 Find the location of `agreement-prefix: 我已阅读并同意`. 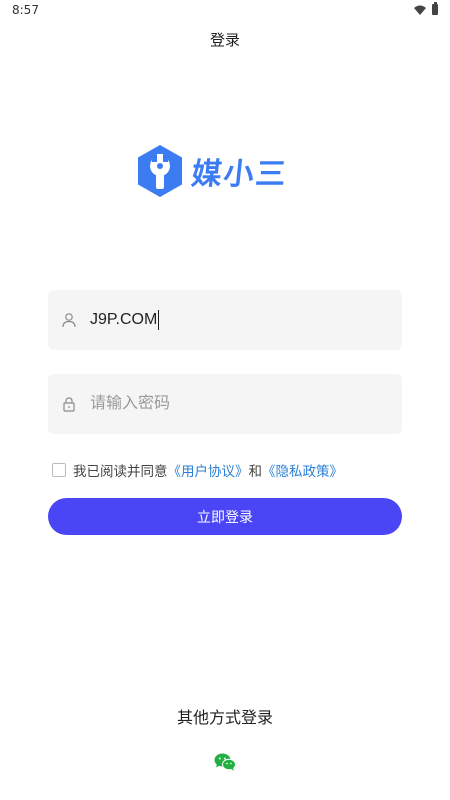

agreement-prefix: 我已阅读并同意 is located at coordinates (120, 472).